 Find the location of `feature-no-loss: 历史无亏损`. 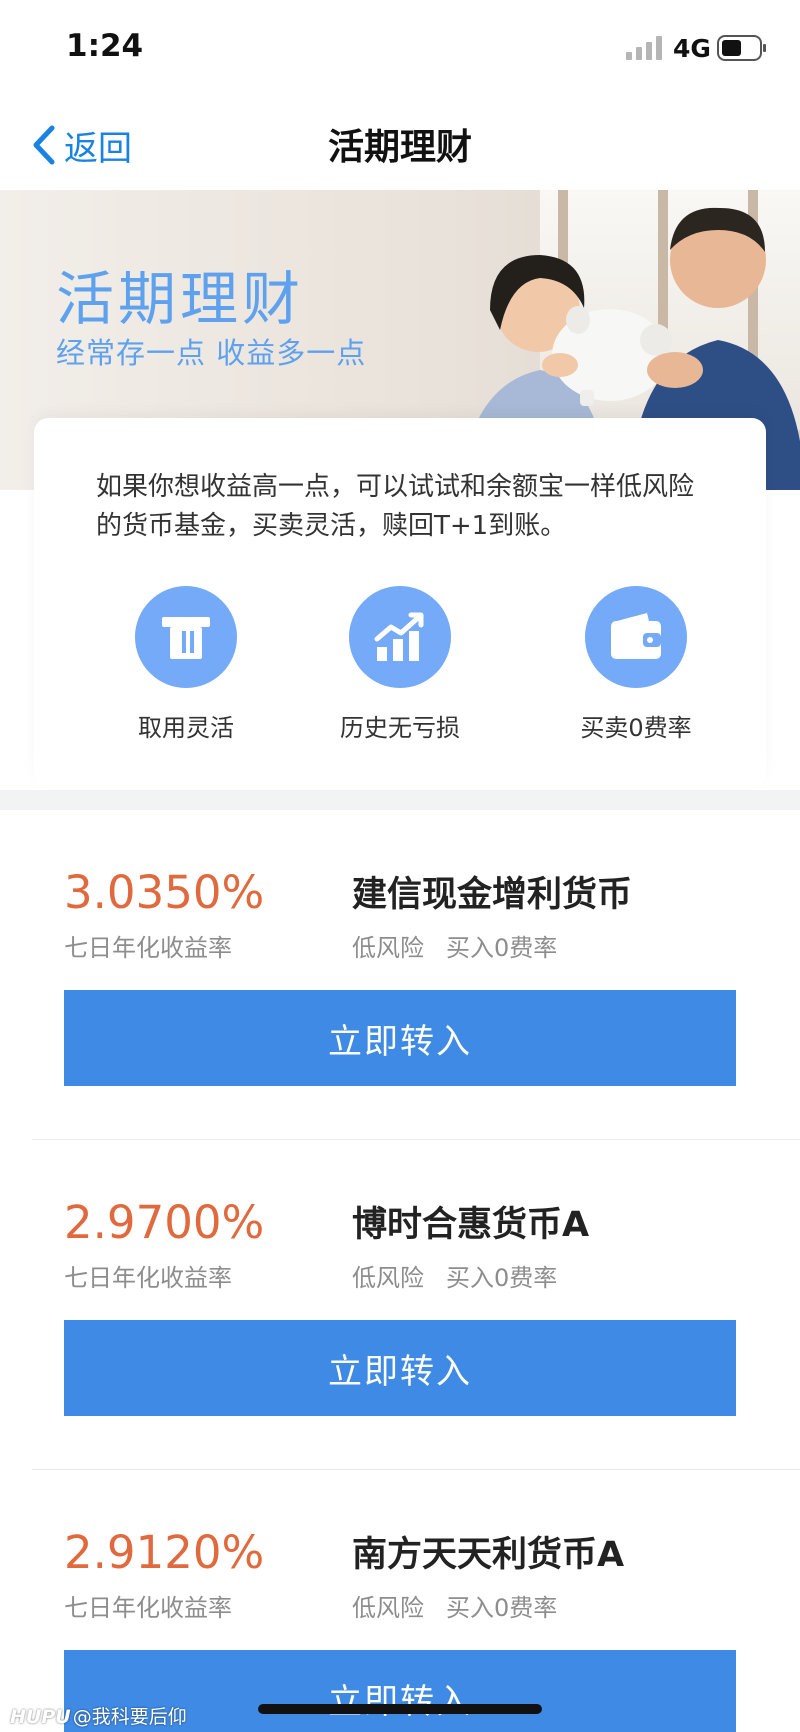

feature-no-loss: 历史无亏损 is located at coordinates (400, 664).